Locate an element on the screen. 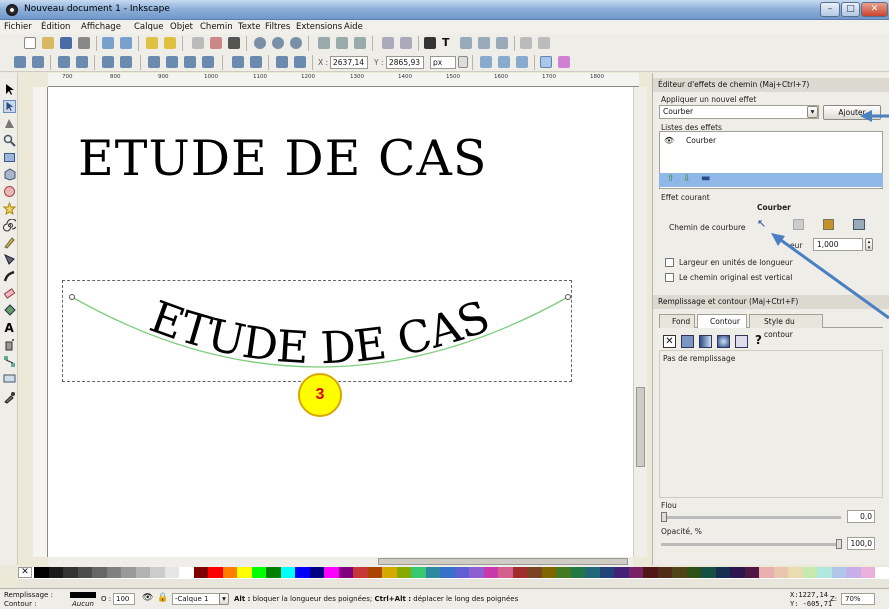  color-palette: ✕ is located at coordinates (453, 573).